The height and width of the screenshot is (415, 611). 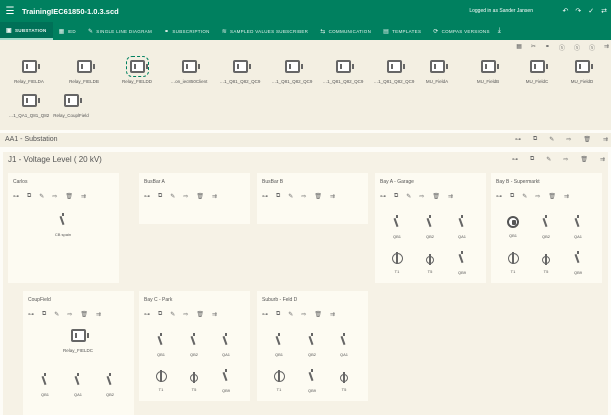 I want to click on unlink-icon: ✂, so click(x=533, y=47).